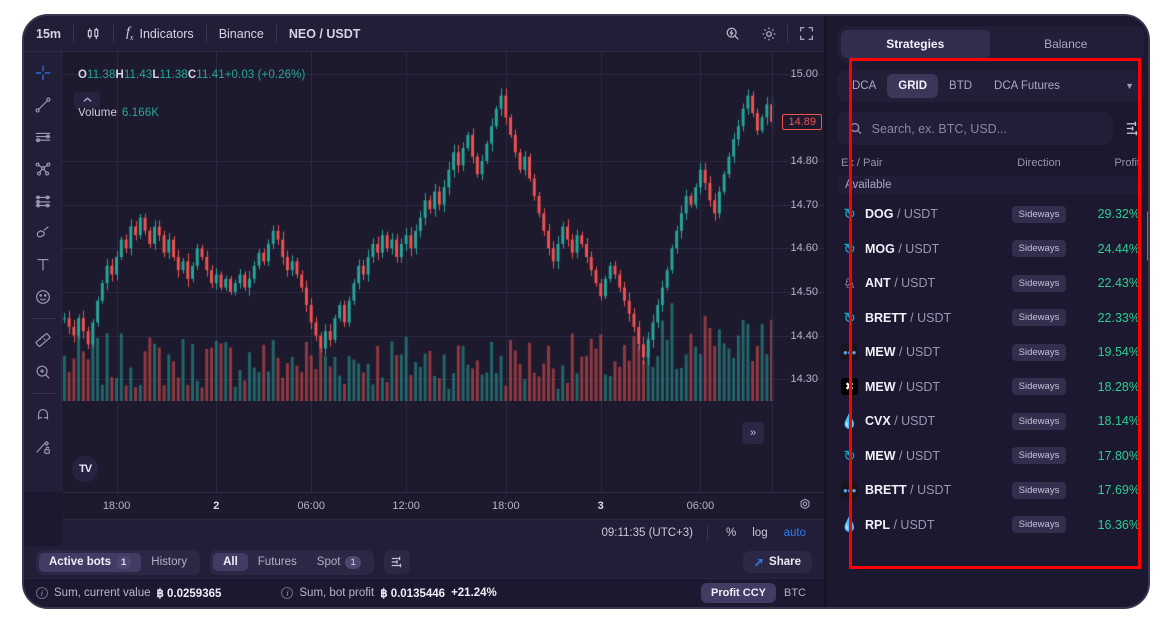 The height and width of the screenshot is (623, 1172). I want to click on fullscreen-icon, so click(806, 34).